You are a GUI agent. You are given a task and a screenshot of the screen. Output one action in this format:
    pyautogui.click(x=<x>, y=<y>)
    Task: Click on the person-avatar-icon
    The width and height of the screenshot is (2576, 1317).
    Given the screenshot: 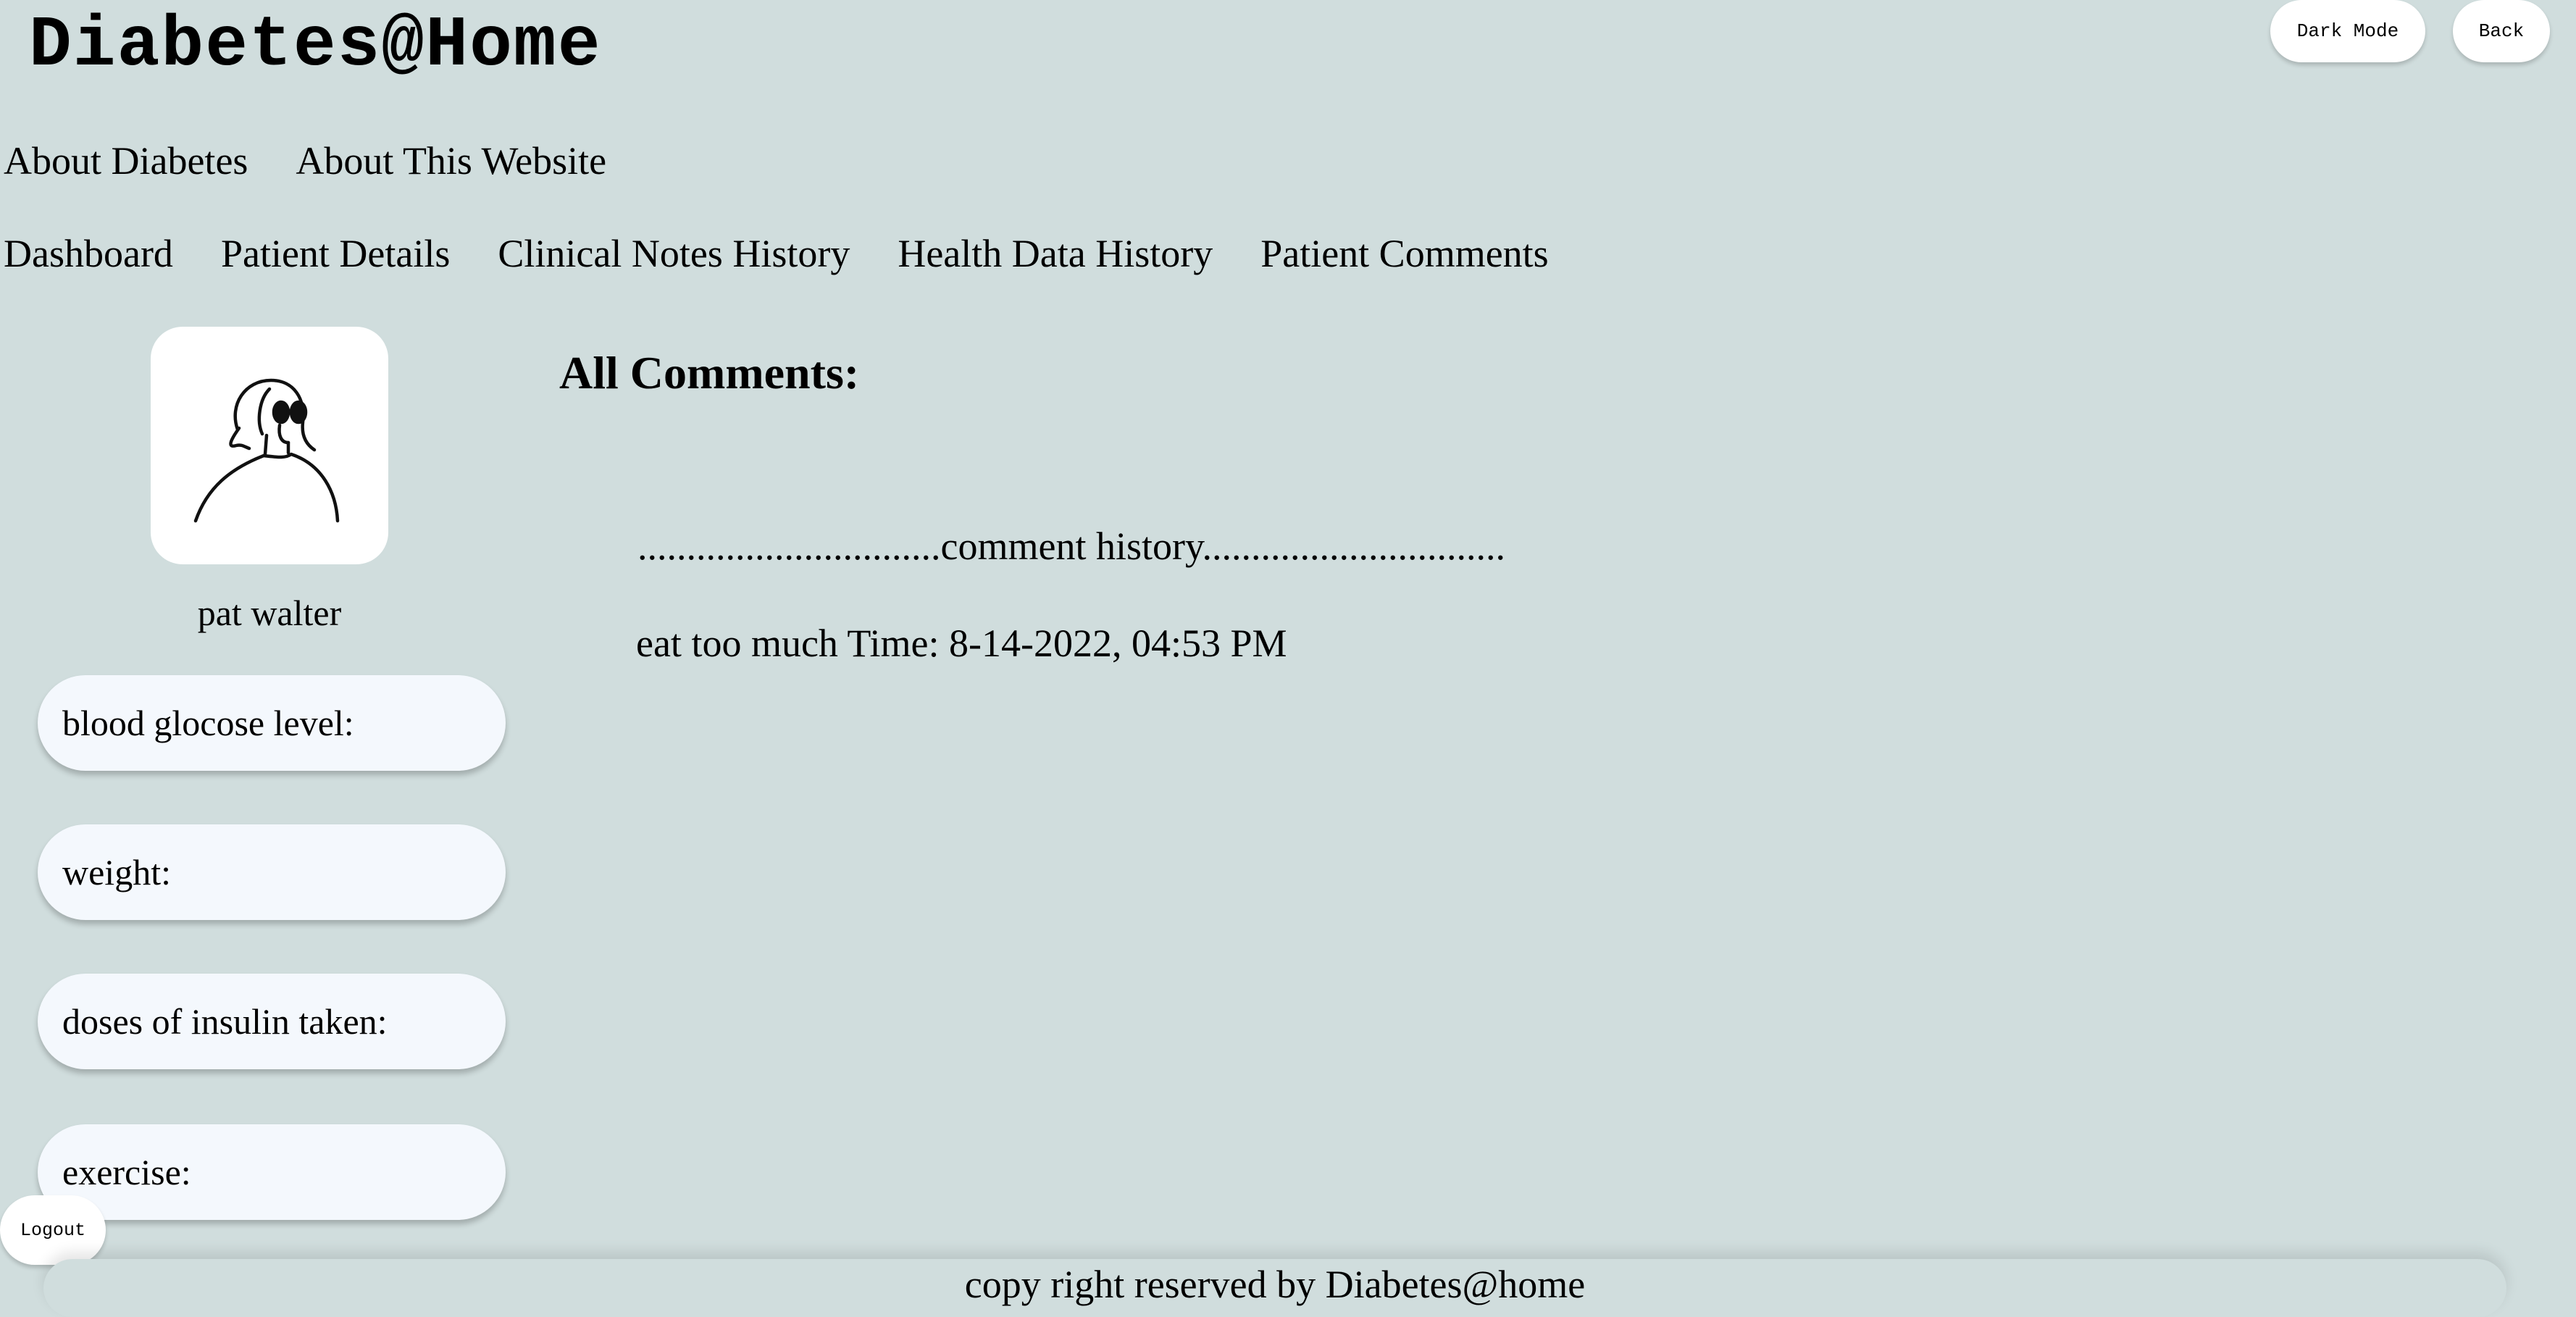 What is the action you would take?
    pyautogui.click(x=266, y=450)
    